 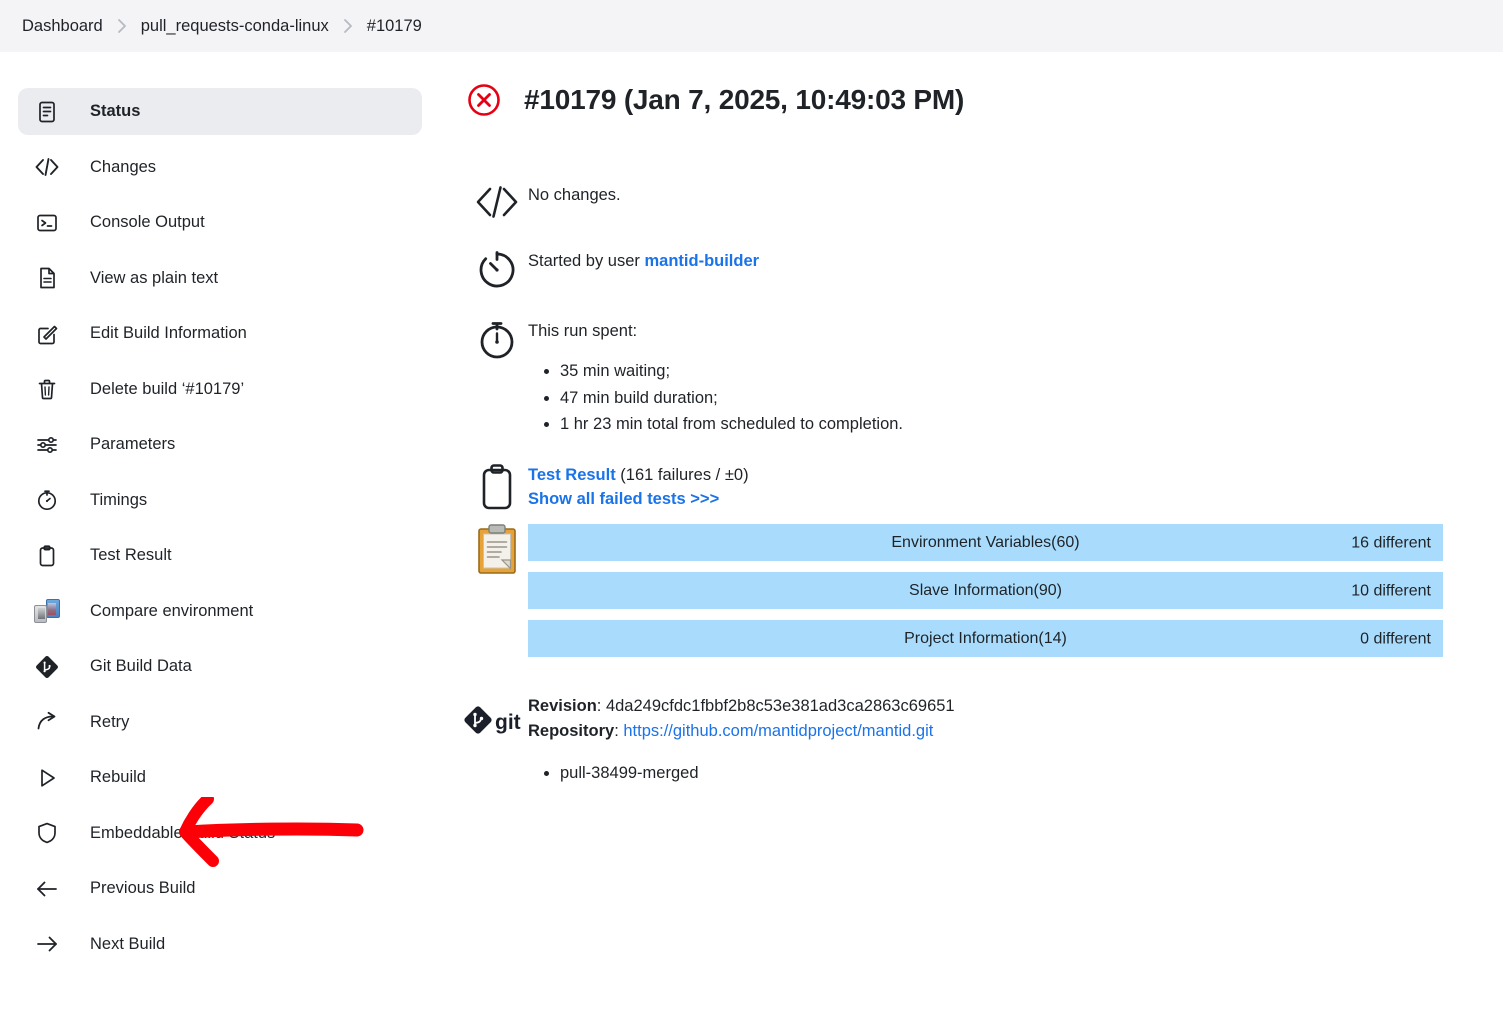 I want to click on git-revision-label: Revision, so click(x=562, y=706).